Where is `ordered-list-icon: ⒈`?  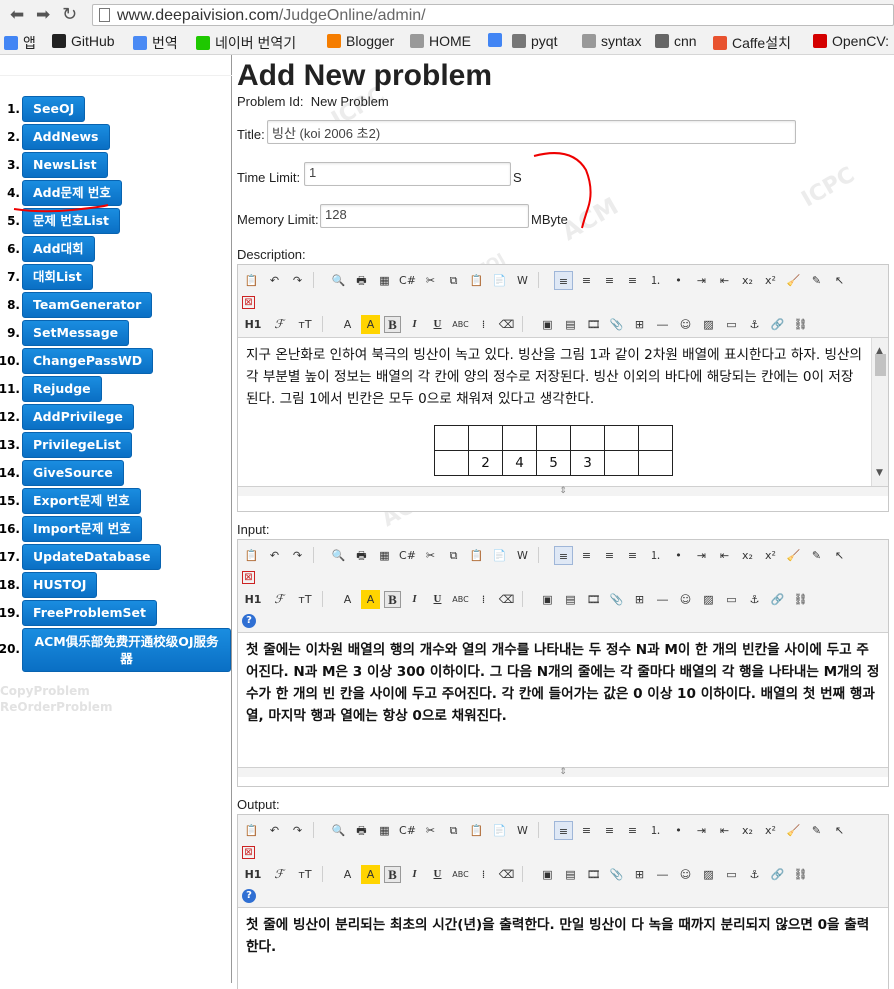 ordered-list-icon: ⒈ is located at coordinates (655, 280).